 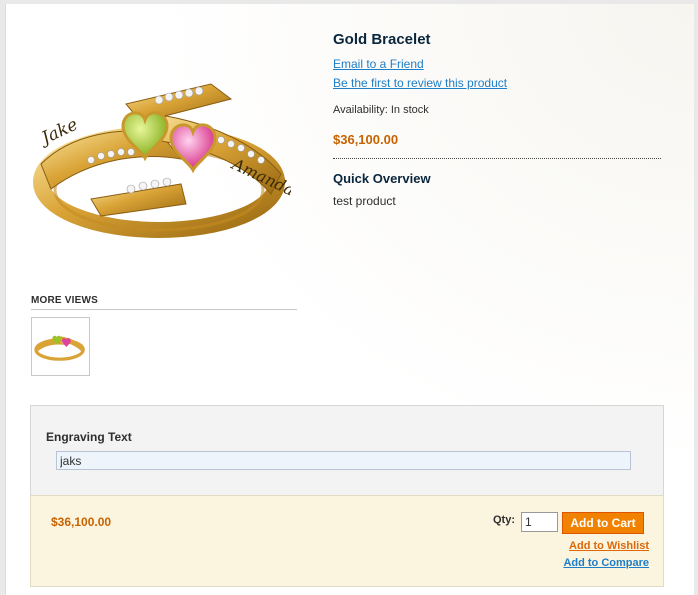 I want to click on availability-status: Availability: In stock, so click(x=381, y=110).